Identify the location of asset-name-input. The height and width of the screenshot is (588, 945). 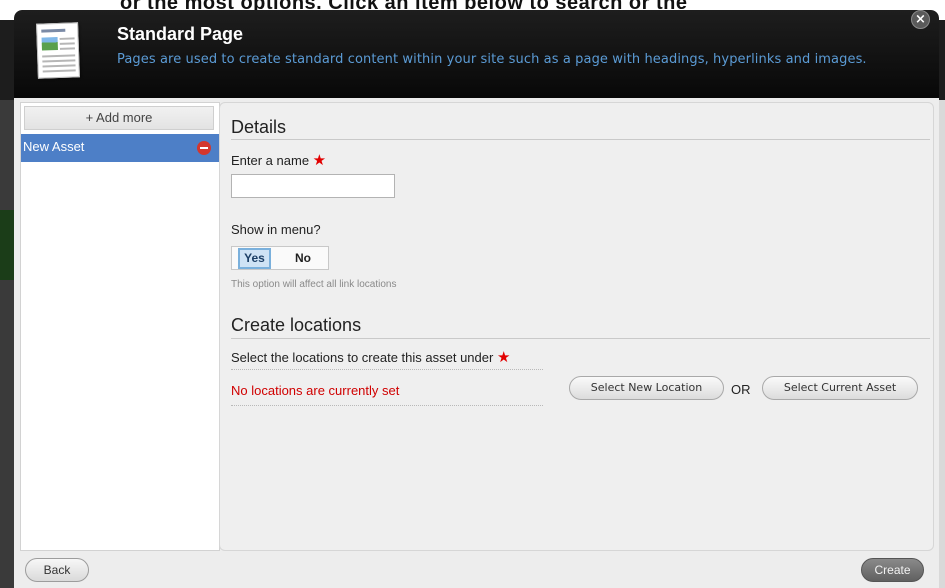
(313, 186).